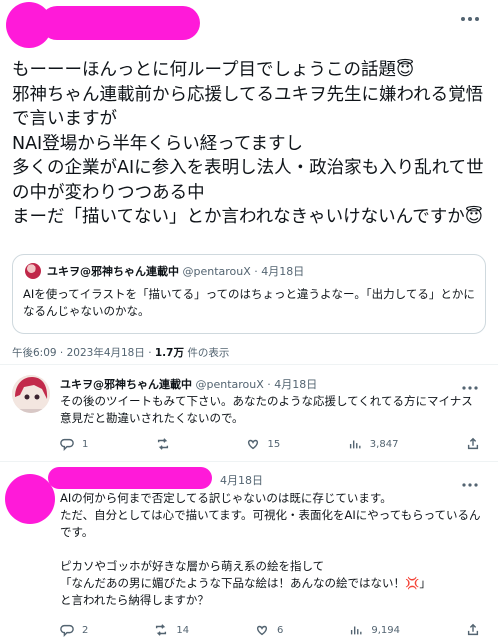 The width and height of the screenshot is (498, 640). What do you see at coordinates (386, 630) in the screenshot?
I see `views-count: 9,194` at bounding box center [386, 630].